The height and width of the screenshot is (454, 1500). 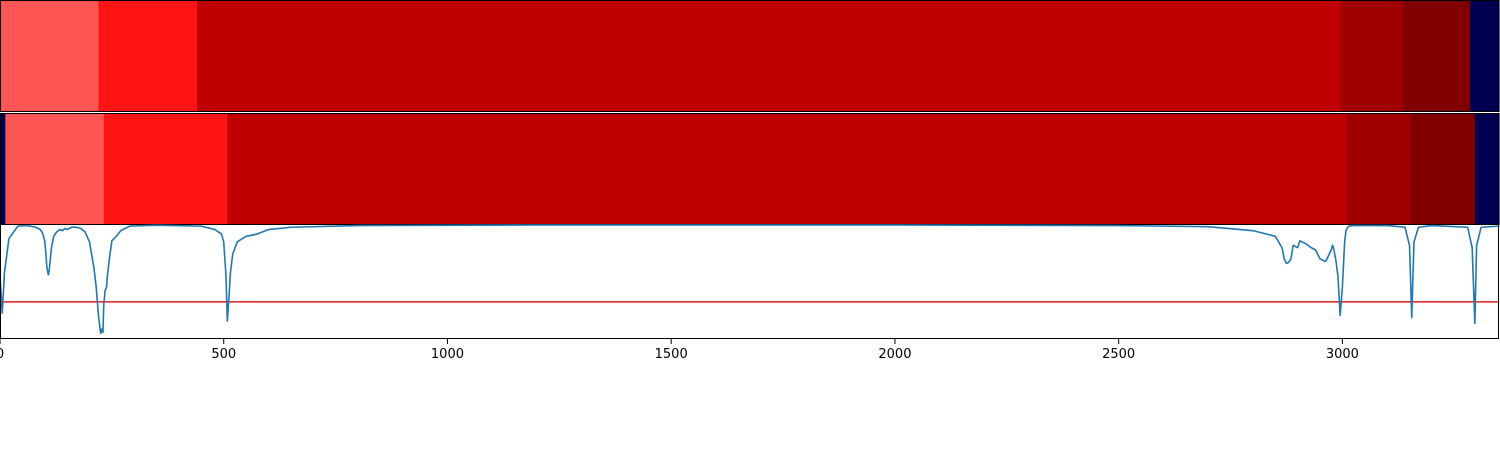 What do you see at coordinates (1118, 354) in the screenshot?
I see `x-tick-label-2500: 2500` at bounding box center [1118, 354].